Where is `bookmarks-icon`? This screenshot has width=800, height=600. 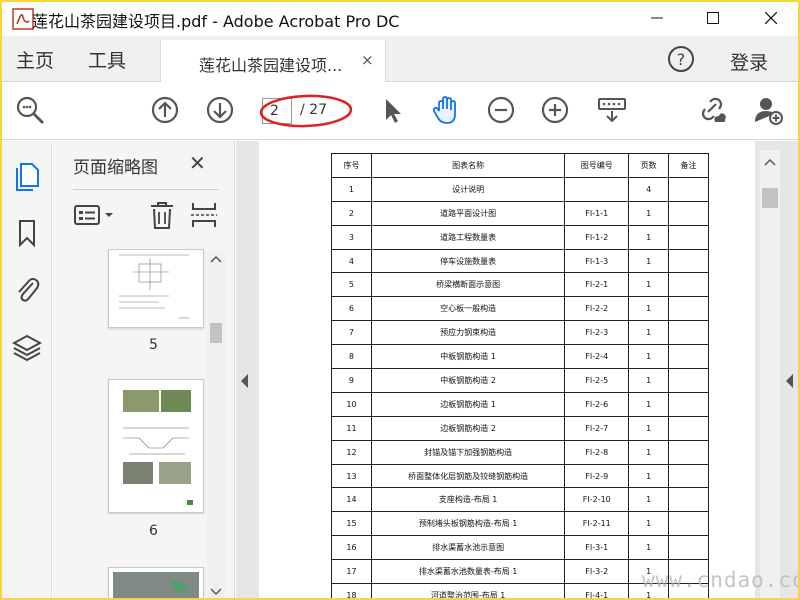
bookmarks-icon is located at coordinates (27, 233).